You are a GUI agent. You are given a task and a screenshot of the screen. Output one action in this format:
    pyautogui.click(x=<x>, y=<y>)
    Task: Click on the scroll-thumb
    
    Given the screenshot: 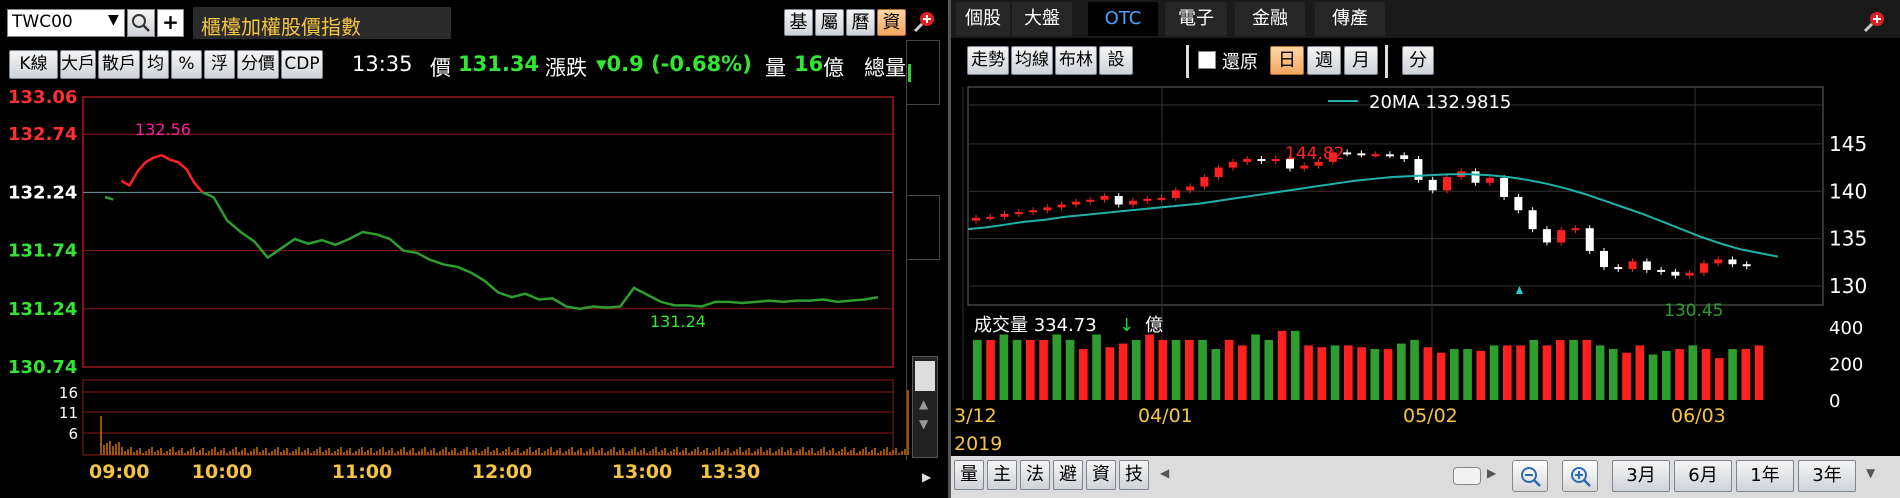 What is the action you would take?
    pyautogui.click(x=925, y=376)
    